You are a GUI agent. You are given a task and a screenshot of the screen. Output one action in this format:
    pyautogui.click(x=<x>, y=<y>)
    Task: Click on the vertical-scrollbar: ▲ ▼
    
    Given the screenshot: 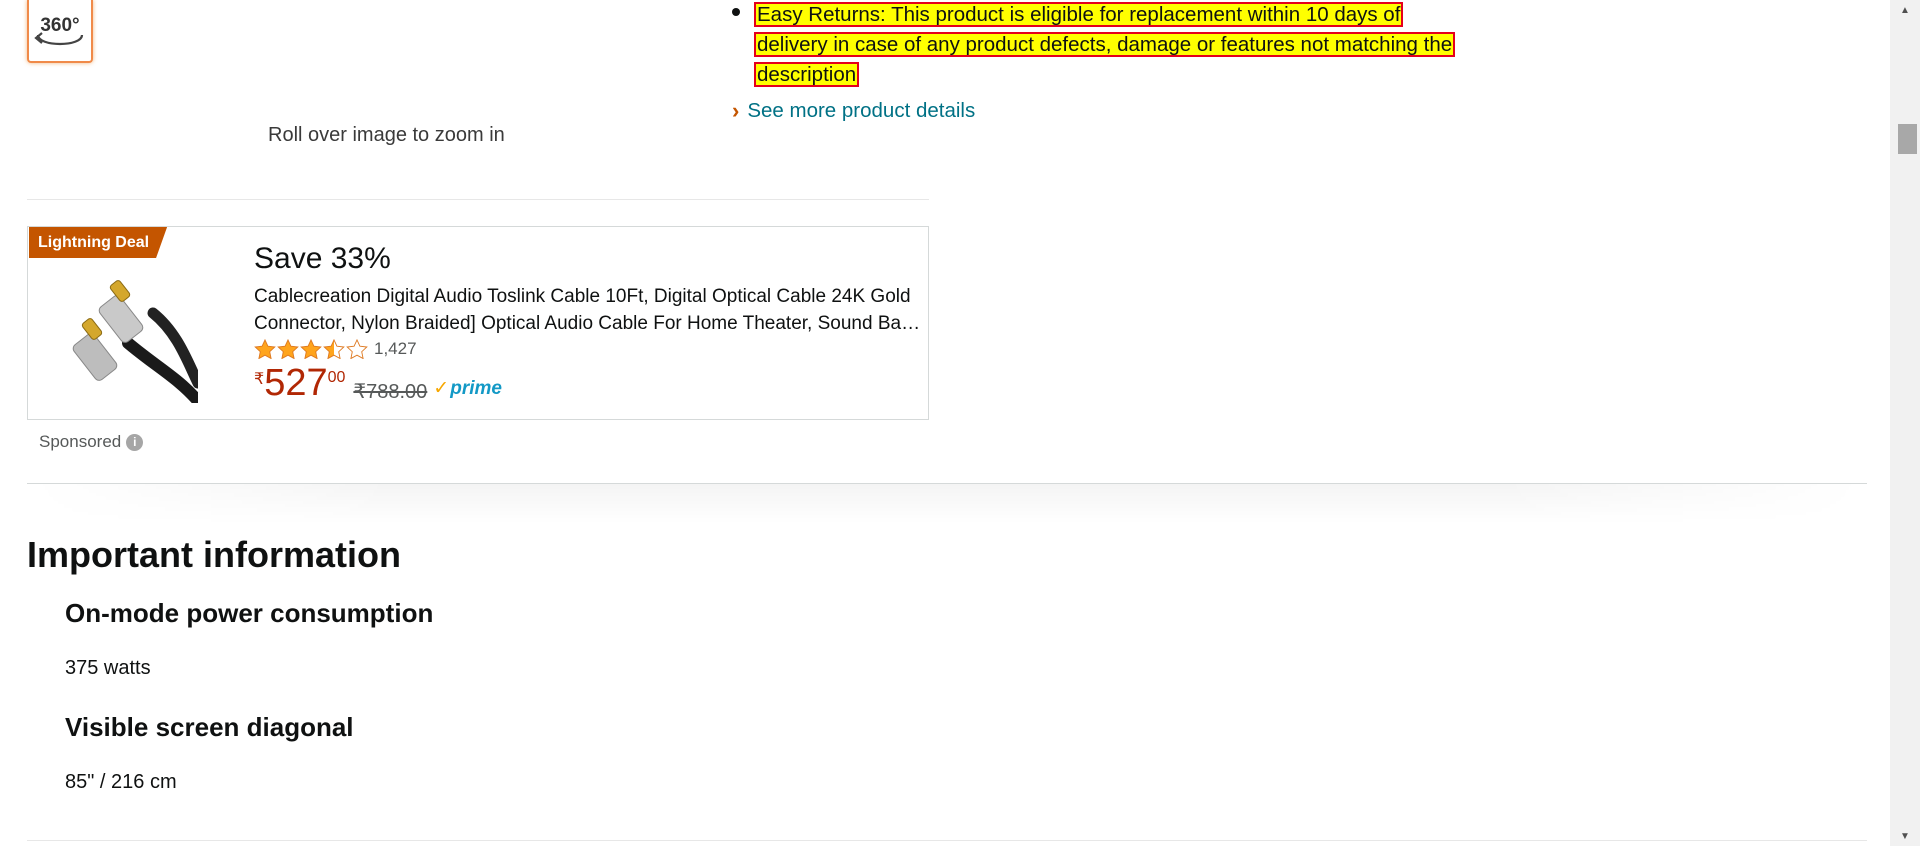 What is the action you would take?
    pyautogui.click(x=1905, y=423)
    